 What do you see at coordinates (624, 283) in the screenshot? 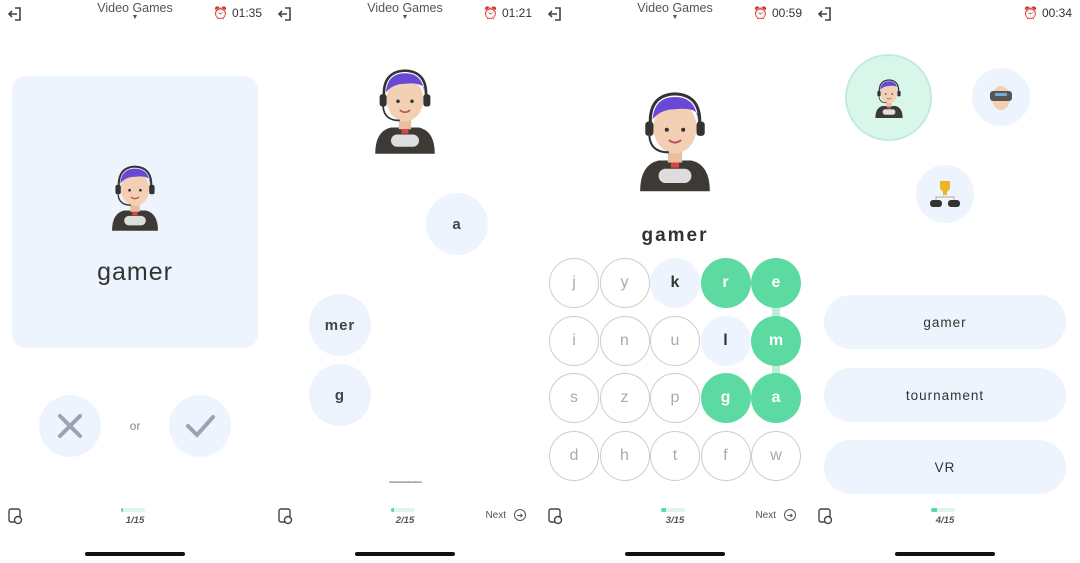
I see `letter-tile: y` at bounding box center [624, 283].